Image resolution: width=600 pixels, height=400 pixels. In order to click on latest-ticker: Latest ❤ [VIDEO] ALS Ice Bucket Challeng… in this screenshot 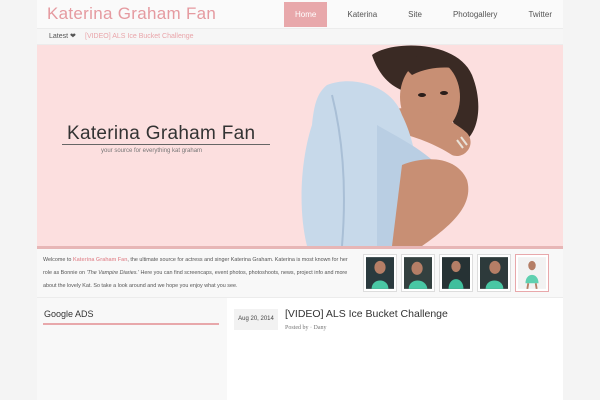, I will do `click(300, 37)`.